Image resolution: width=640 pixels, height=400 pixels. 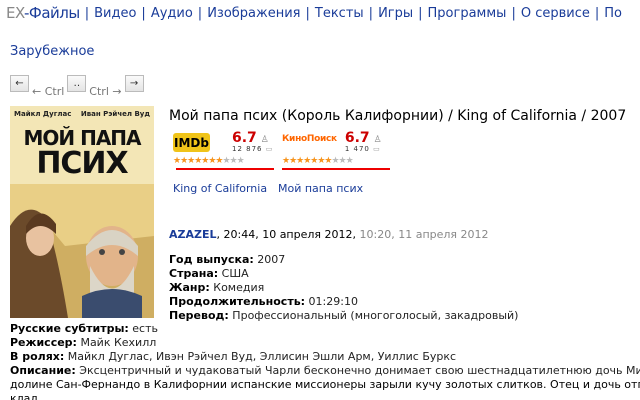 I want to click on poster-actor-left: Майкл Дуглас, so click(x=43, y=114).